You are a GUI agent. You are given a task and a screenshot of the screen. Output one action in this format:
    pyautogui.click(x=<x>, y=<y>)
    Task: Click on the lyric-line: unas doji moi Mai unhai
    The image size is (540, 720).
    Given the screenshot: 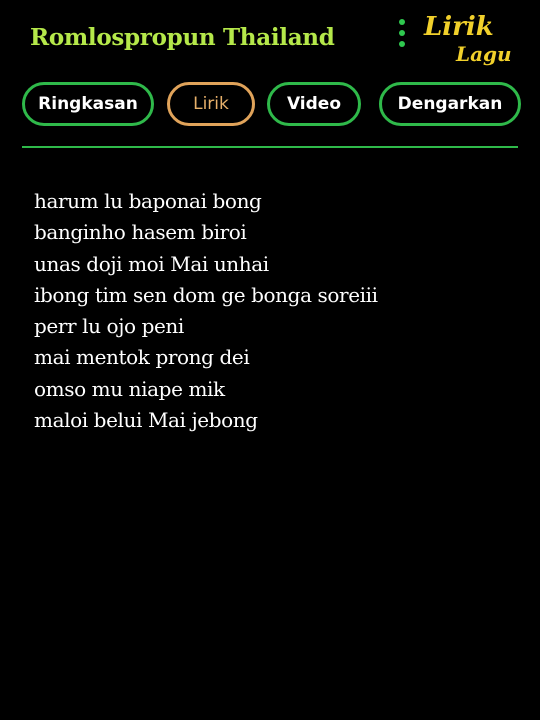 What is the action you would take?
    pyautogui.click(x=151, y=263)
    